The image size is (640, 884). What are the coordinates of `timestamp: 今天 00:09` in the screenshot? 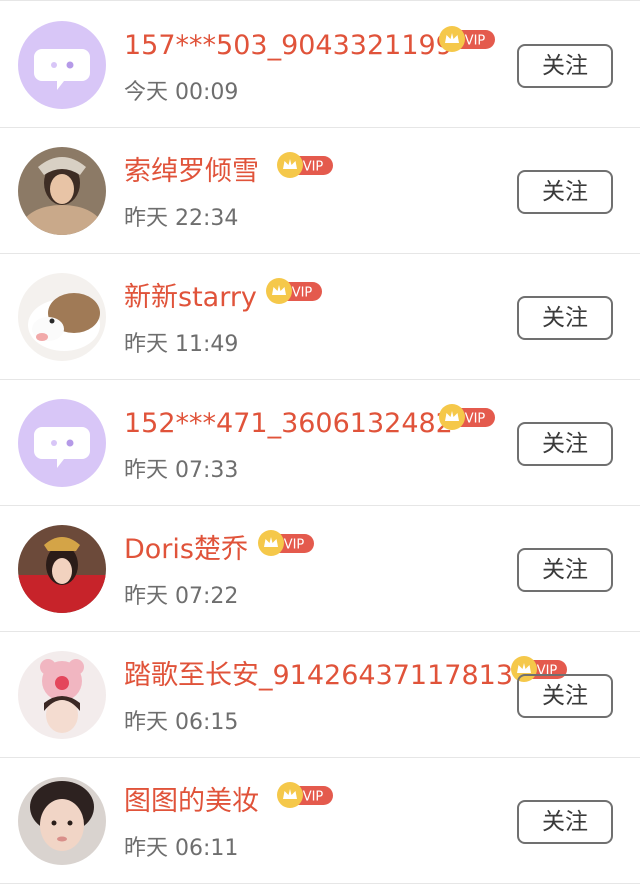 It's located at (181, 92).